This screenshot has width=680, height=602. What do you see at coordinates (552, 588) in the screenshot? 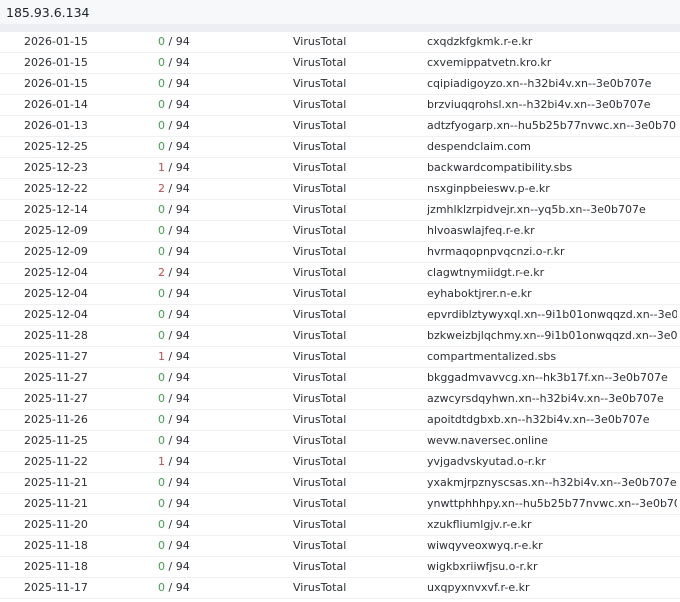
I see `resolved-domain: uxqpyxnvxvf.r-e.kr` at bounding box center [552, 588].